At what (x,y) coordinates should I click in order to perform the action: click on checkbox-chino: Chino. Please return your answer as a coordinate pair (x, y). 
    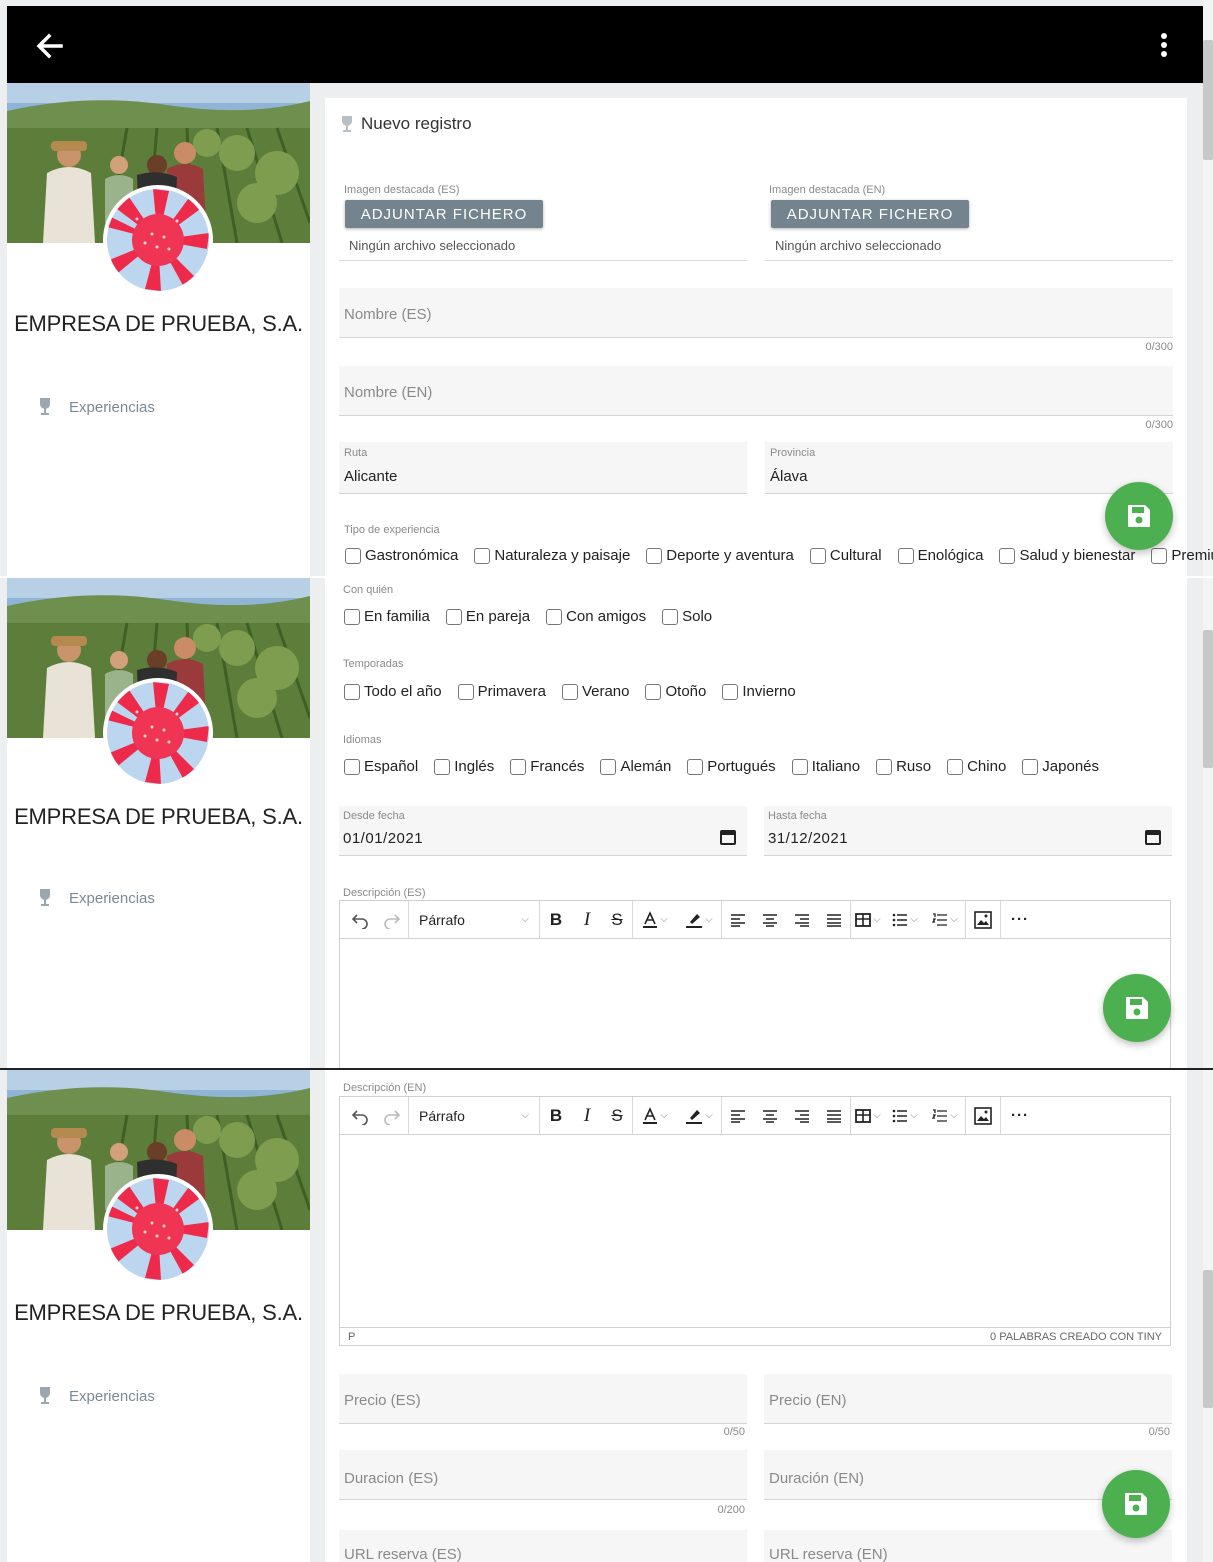
    Looking at the image, I should click on (976, 766).